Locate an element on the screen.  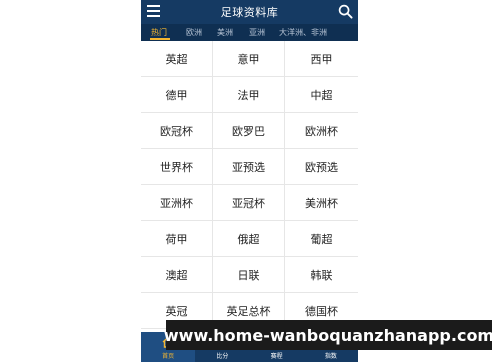
league-cell: 西甲 is located at coordinates (321, 59).